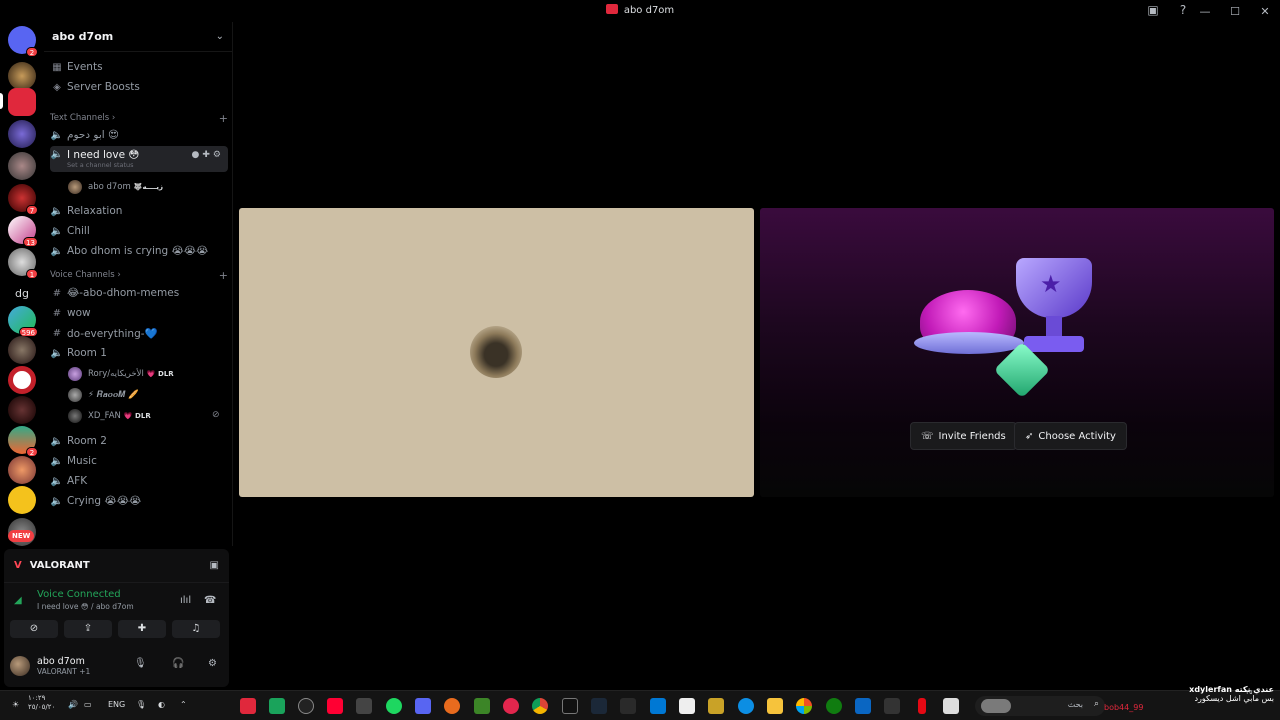 This screenshot has height=720, width=1280. Describe the element at coordinates (109, 416) in the screenshot. I see `voice-member: XD_FAN 💗 DLR` at that location.